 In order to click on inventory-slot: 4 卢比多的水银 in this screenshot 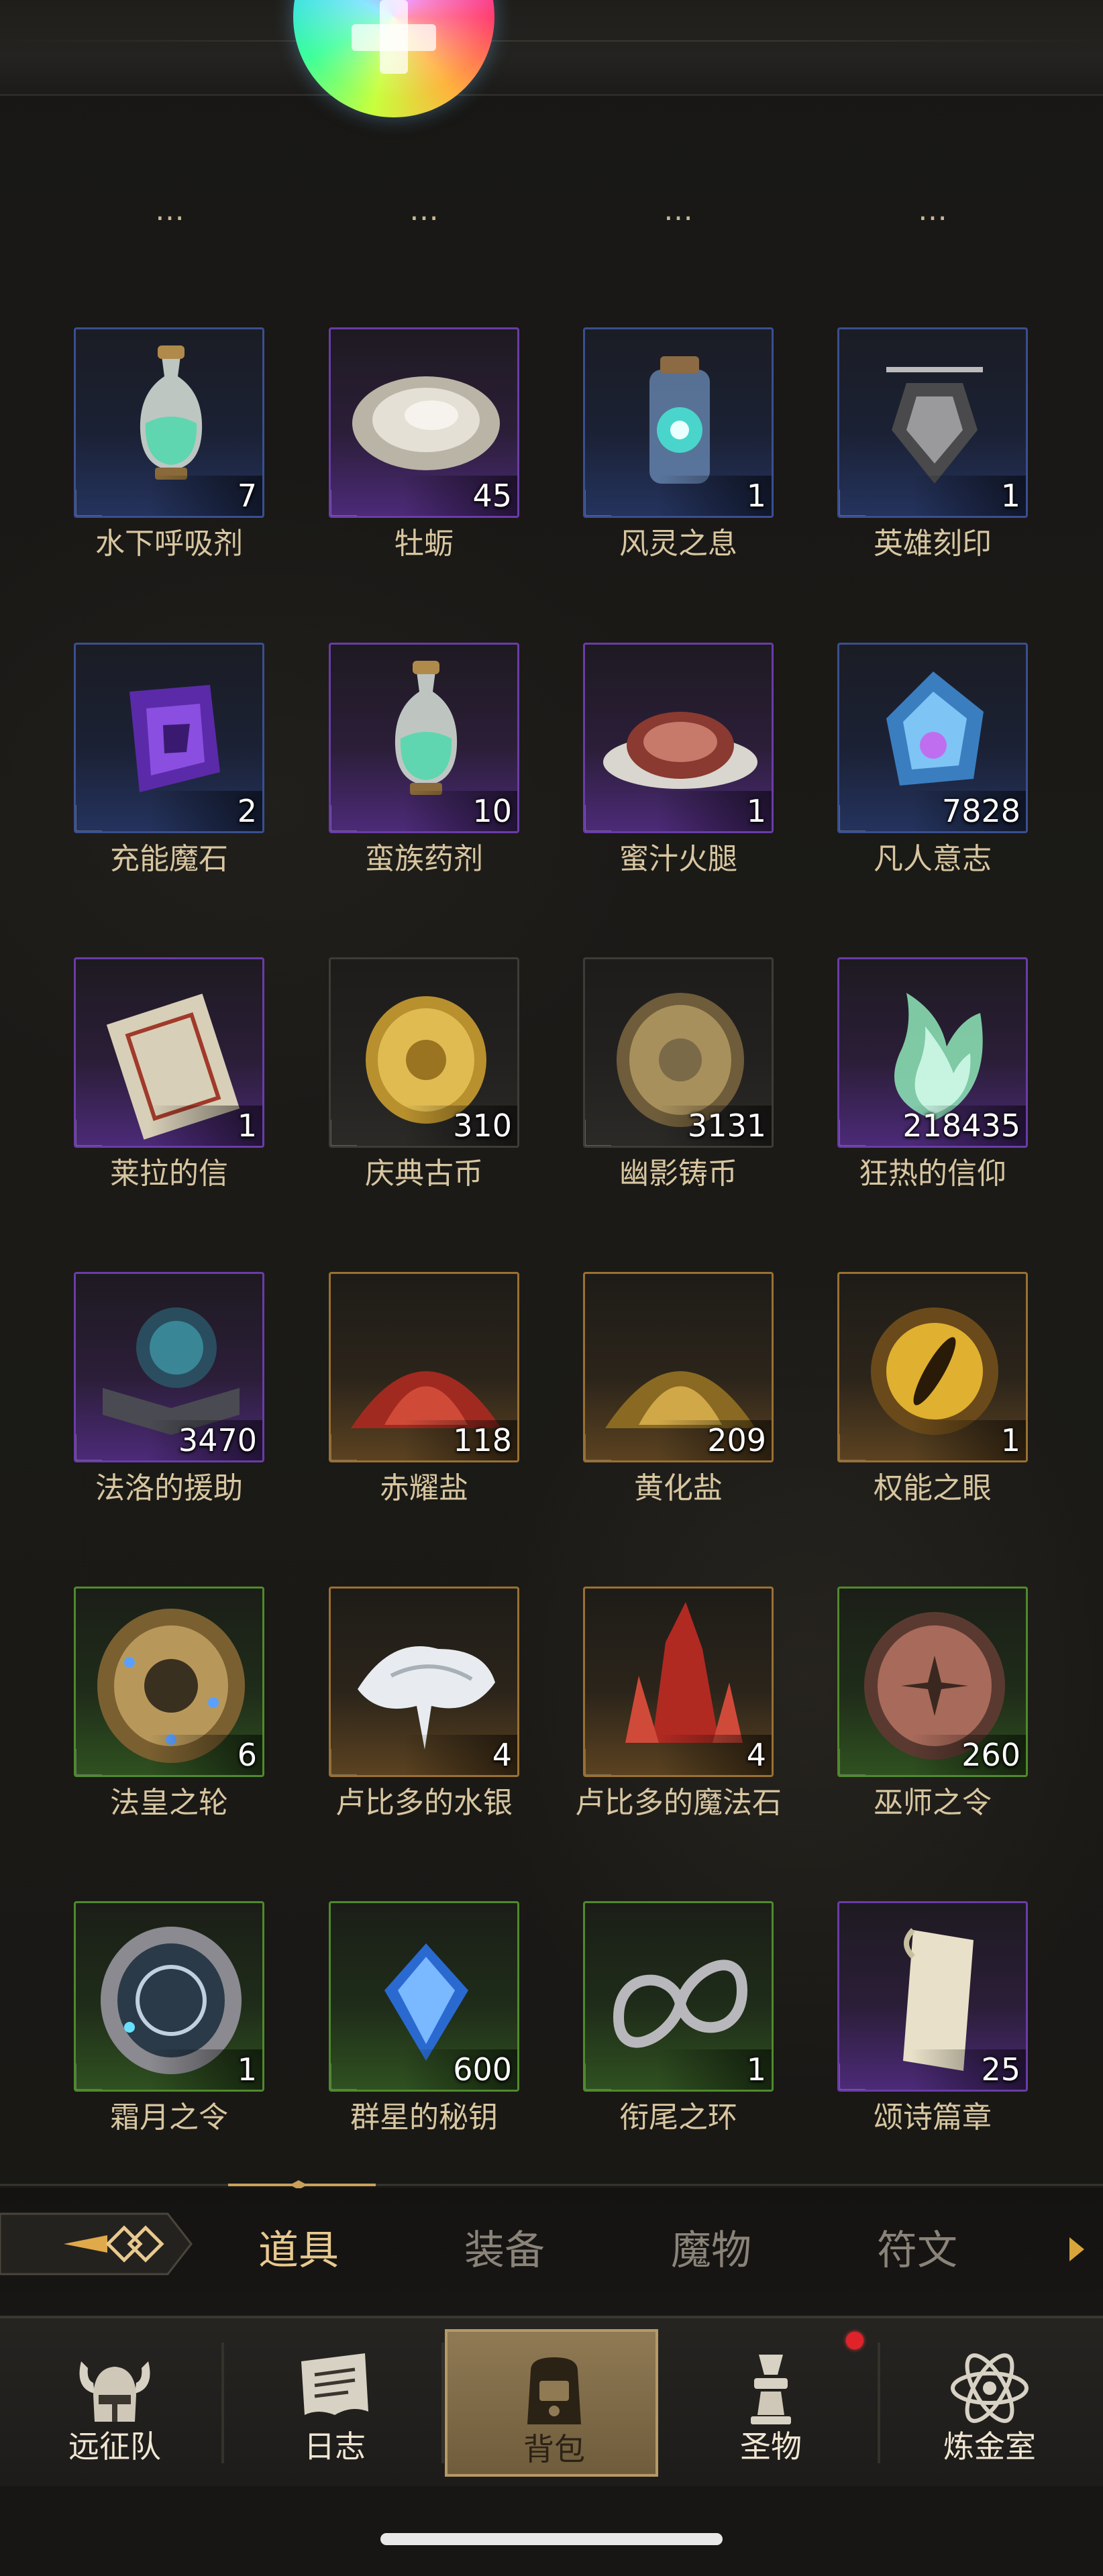, I will do `click(424, 1703)`.